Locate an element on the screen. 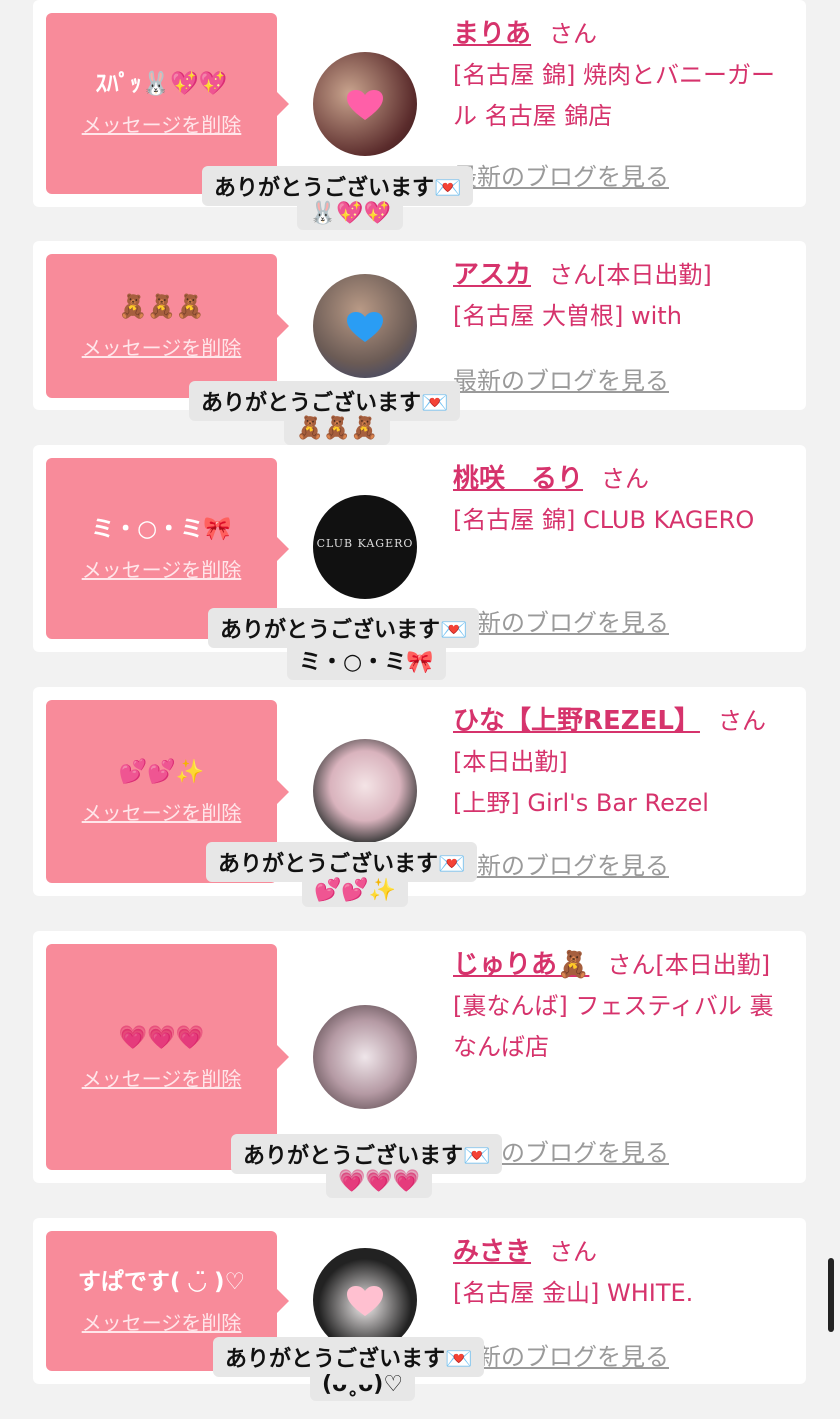  message-text: ｽﾊﾟｯ🐰💖💖 is located at coordinates (161, 84).